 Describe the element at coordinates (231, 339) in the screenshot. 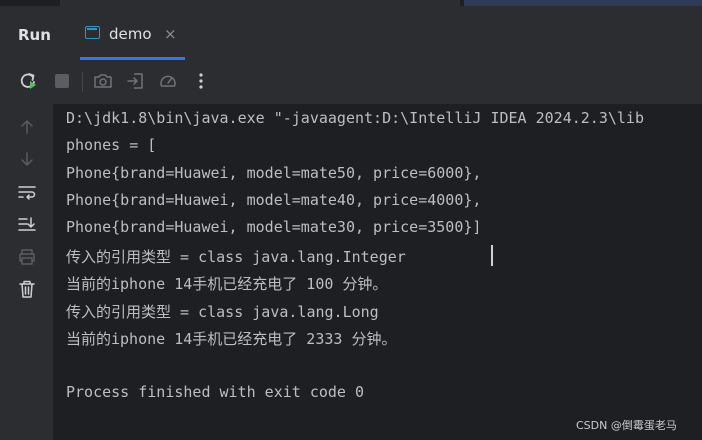

I see `console-line: 当前的iphone 14手机已经充电了 2333 分钟。` at that location.